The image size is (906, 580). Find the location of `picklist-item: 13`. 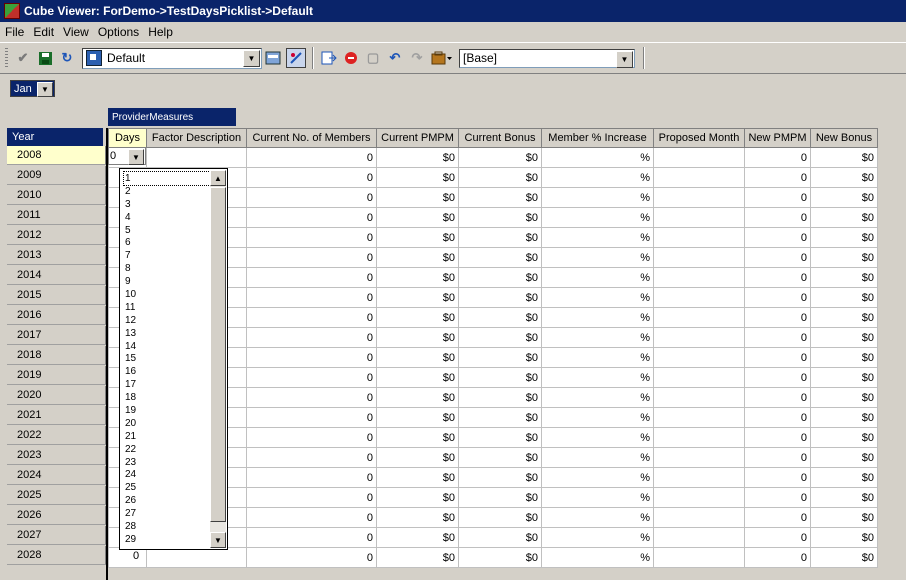

picklist-item: 13 is located at coordinates (167, 333).